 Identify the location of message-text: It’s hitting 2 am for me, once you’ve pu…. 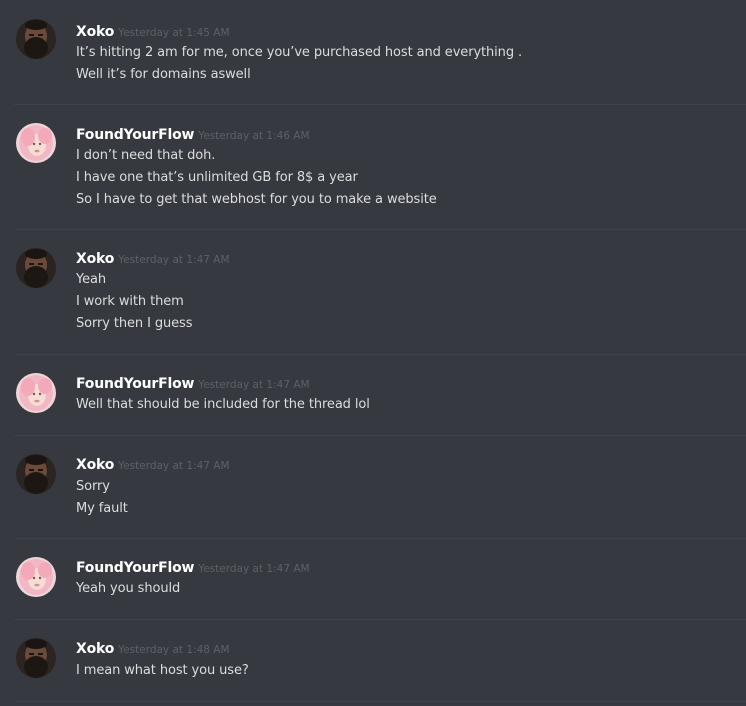
(299, 52).